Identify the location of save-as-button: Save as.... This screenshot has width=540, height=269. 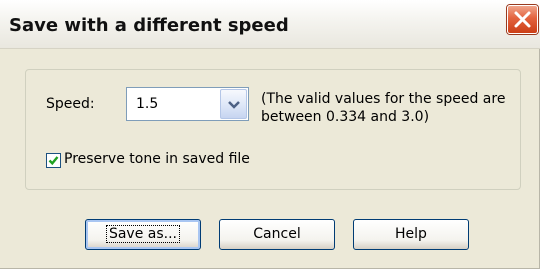
(143, 234).